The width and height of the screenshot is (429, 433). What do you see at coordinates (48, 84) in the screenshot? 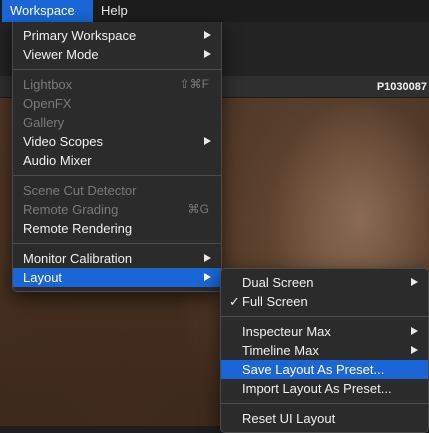
I see `menu-item-label: Lightbox` at bounding box center [48, 84].